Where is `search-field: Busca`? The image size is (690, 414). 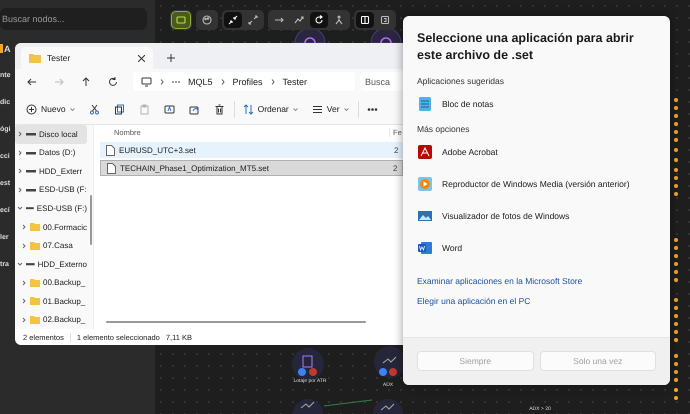 search-field: Busca is located at coordinates (381, 81).